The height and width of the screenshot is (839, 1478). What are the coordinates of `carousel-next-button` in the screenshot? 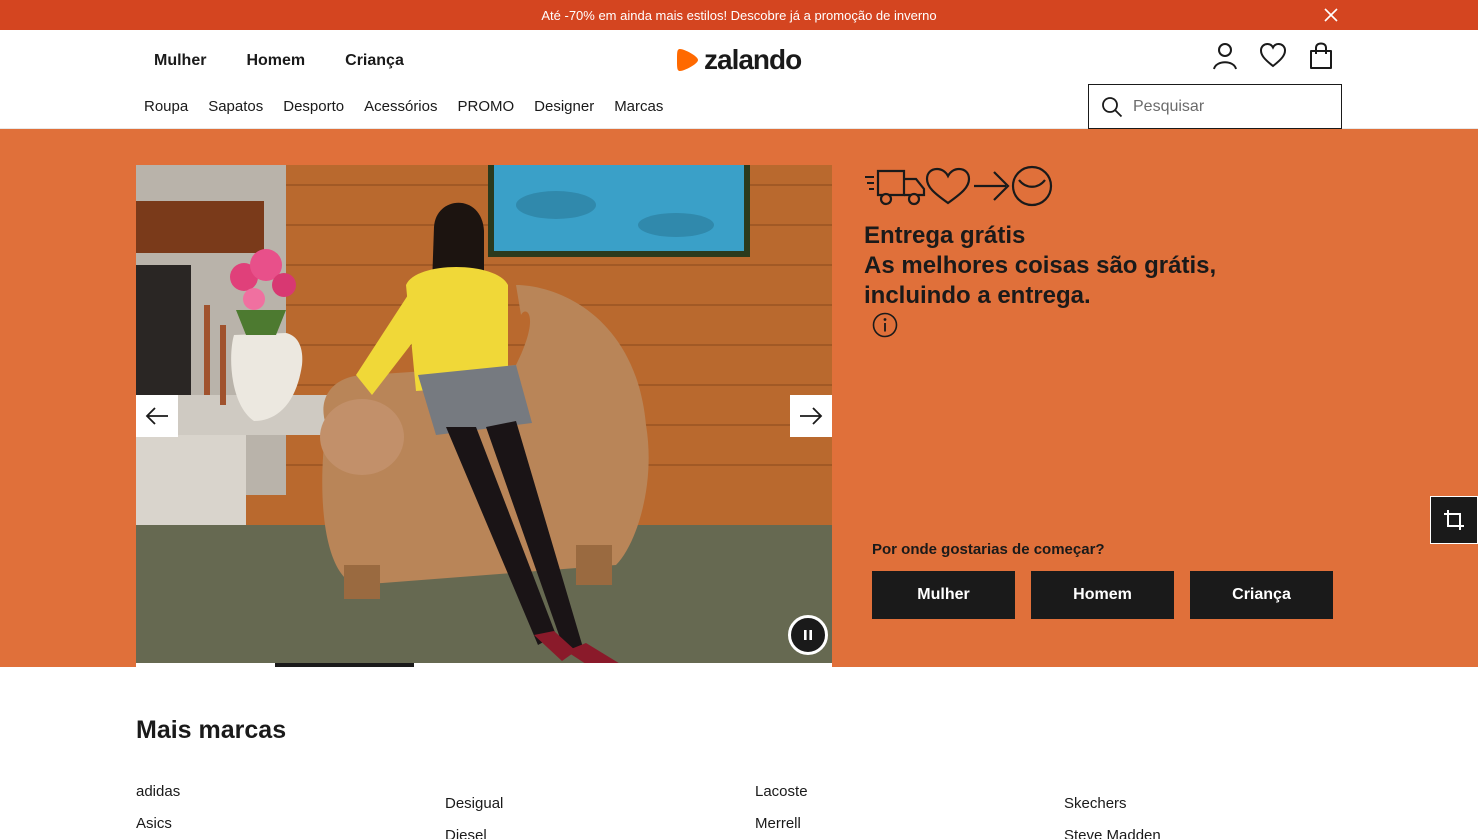 It's located at (811, 416).